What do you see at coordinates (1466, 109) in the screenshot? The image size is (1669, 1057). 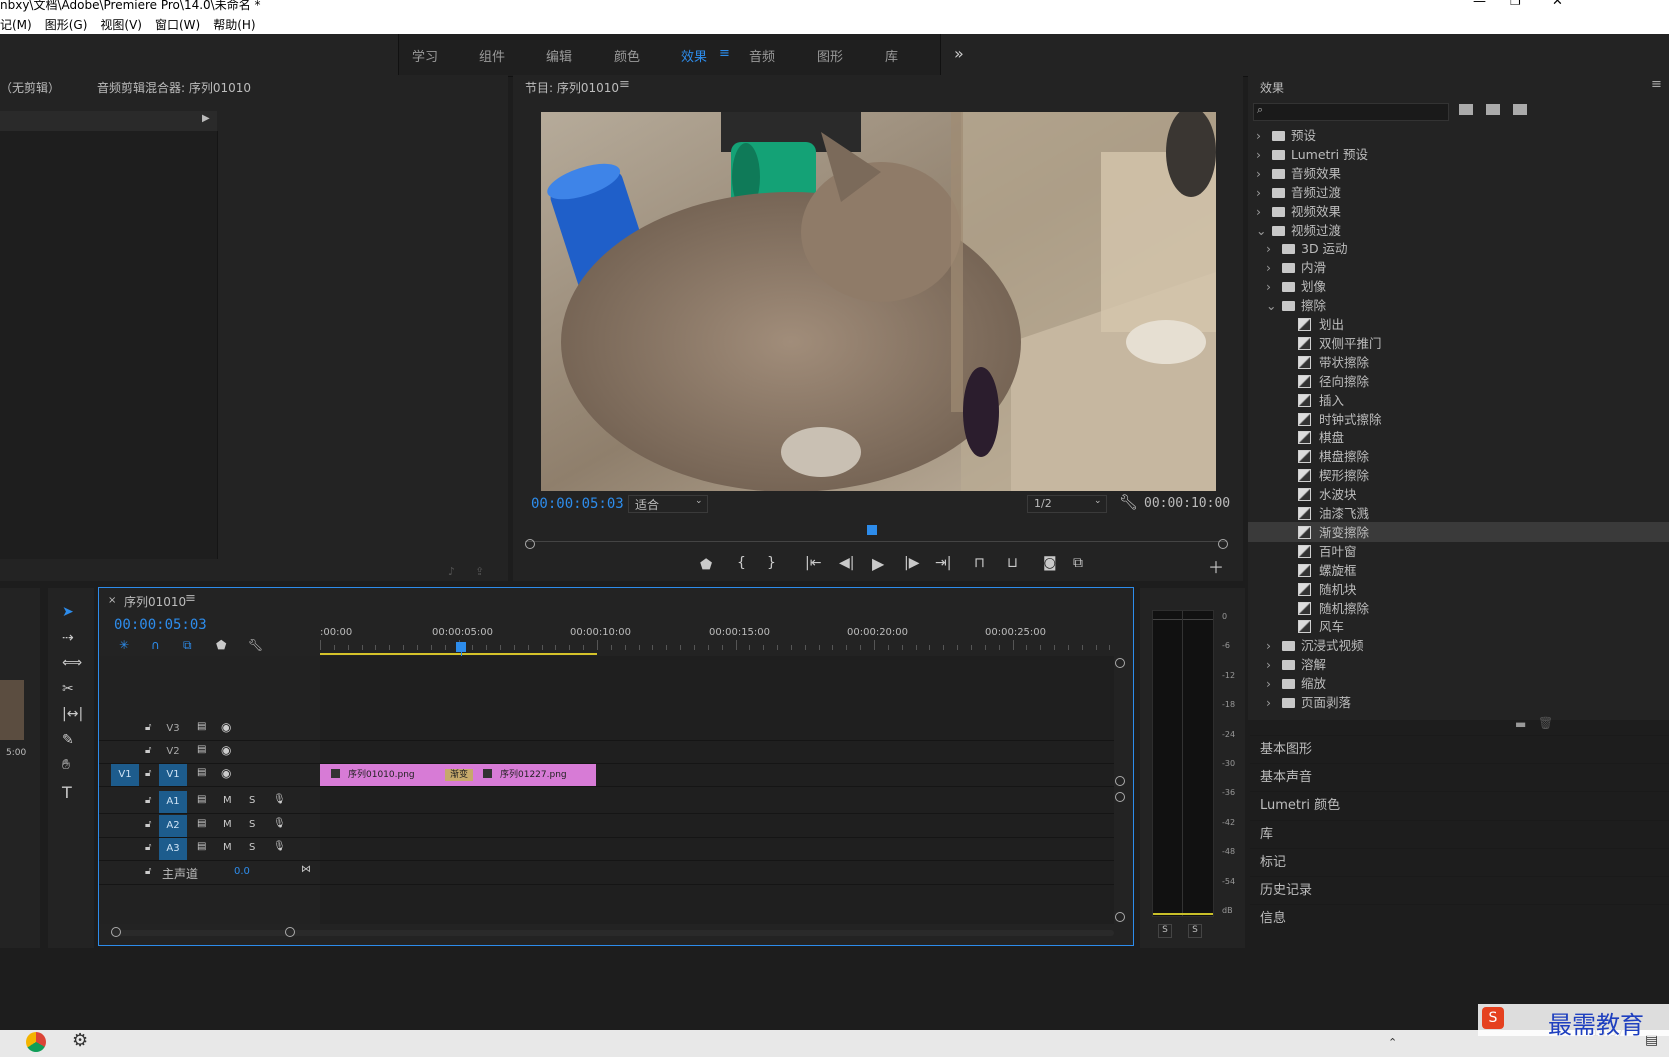 I see `accelerated-effects-icon` at bounding box center [1466, 109].